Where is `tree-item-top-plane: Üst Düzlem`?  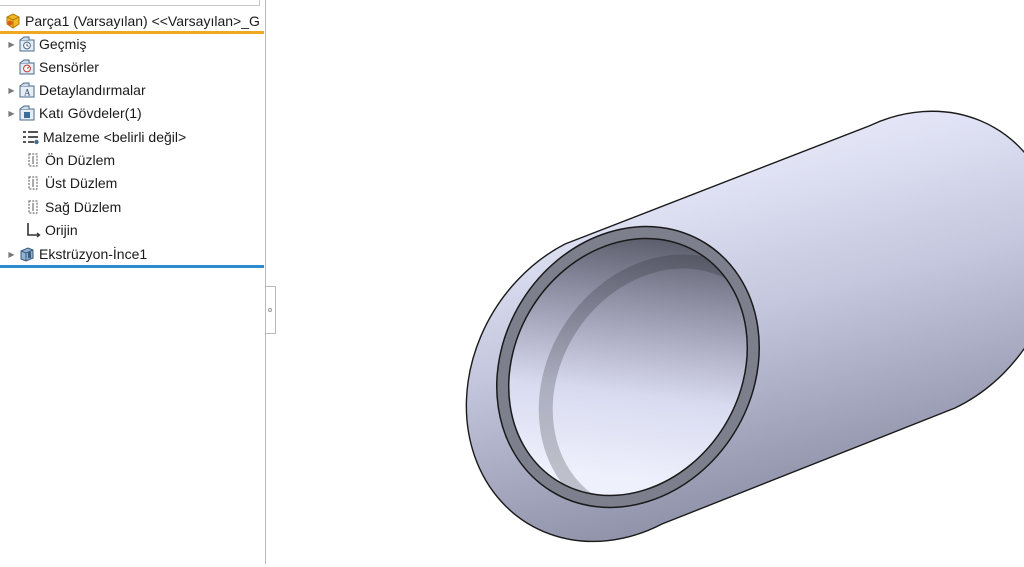 tree-item-top-plane: Üst Düzlem is located at coordinates (132, 183).